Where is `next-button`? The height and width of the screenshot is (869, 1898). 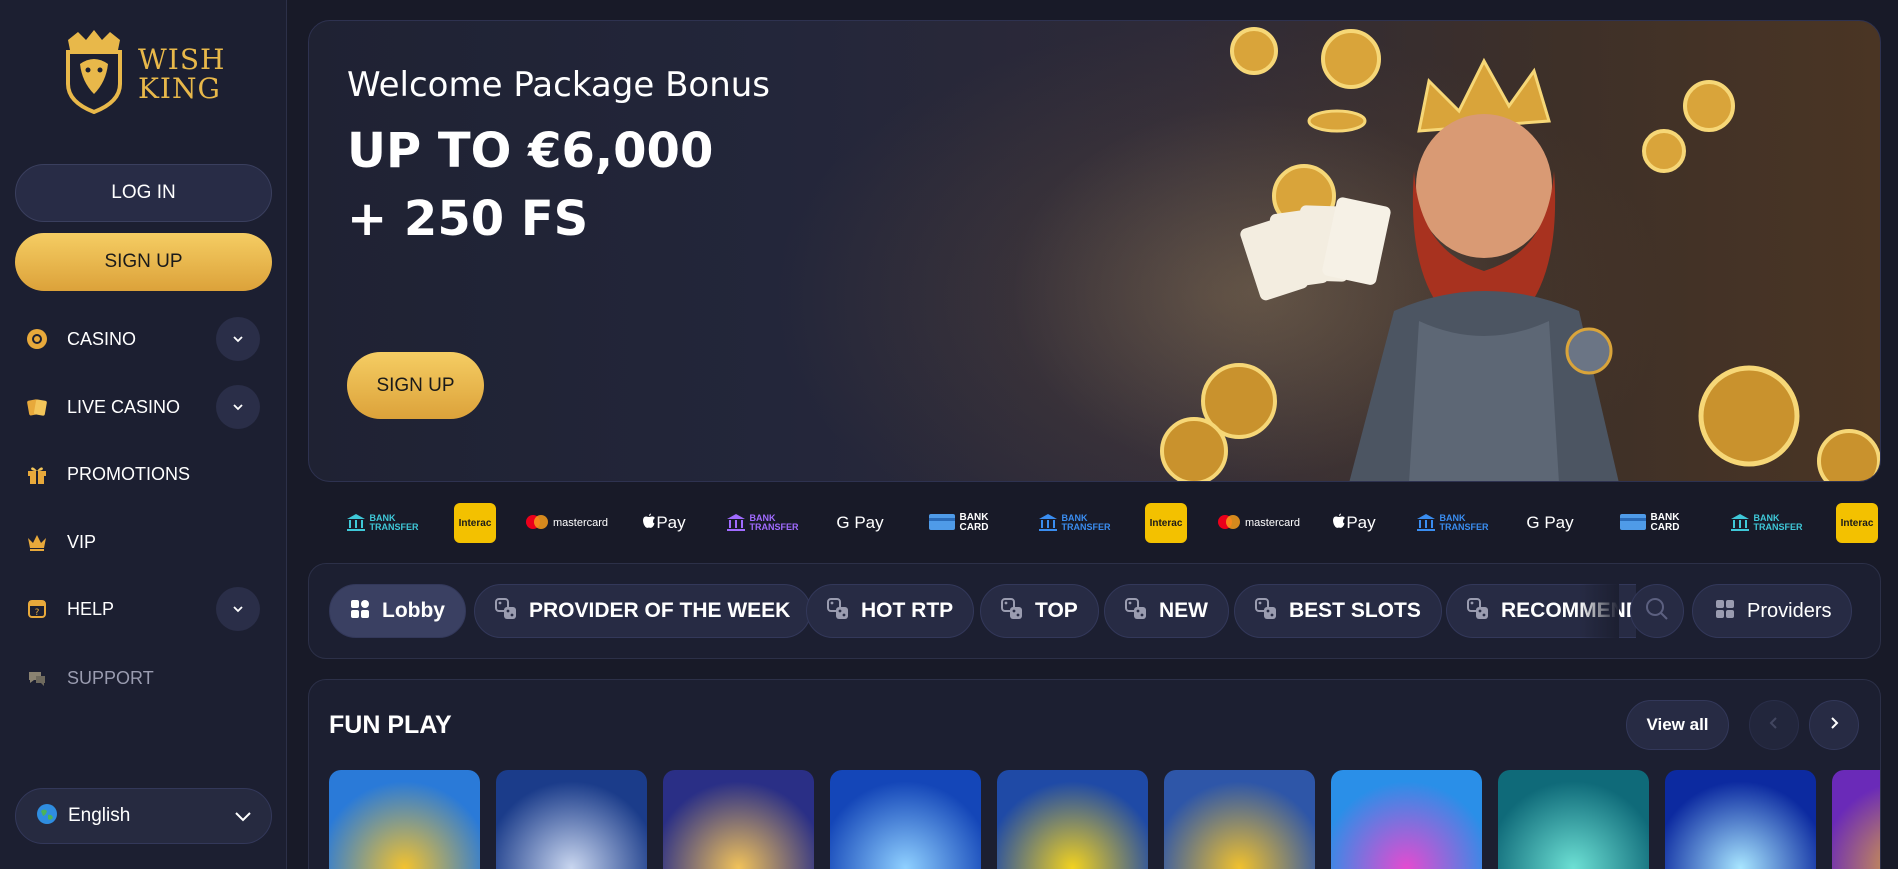
next-button is located at coordinates (1834, 725).